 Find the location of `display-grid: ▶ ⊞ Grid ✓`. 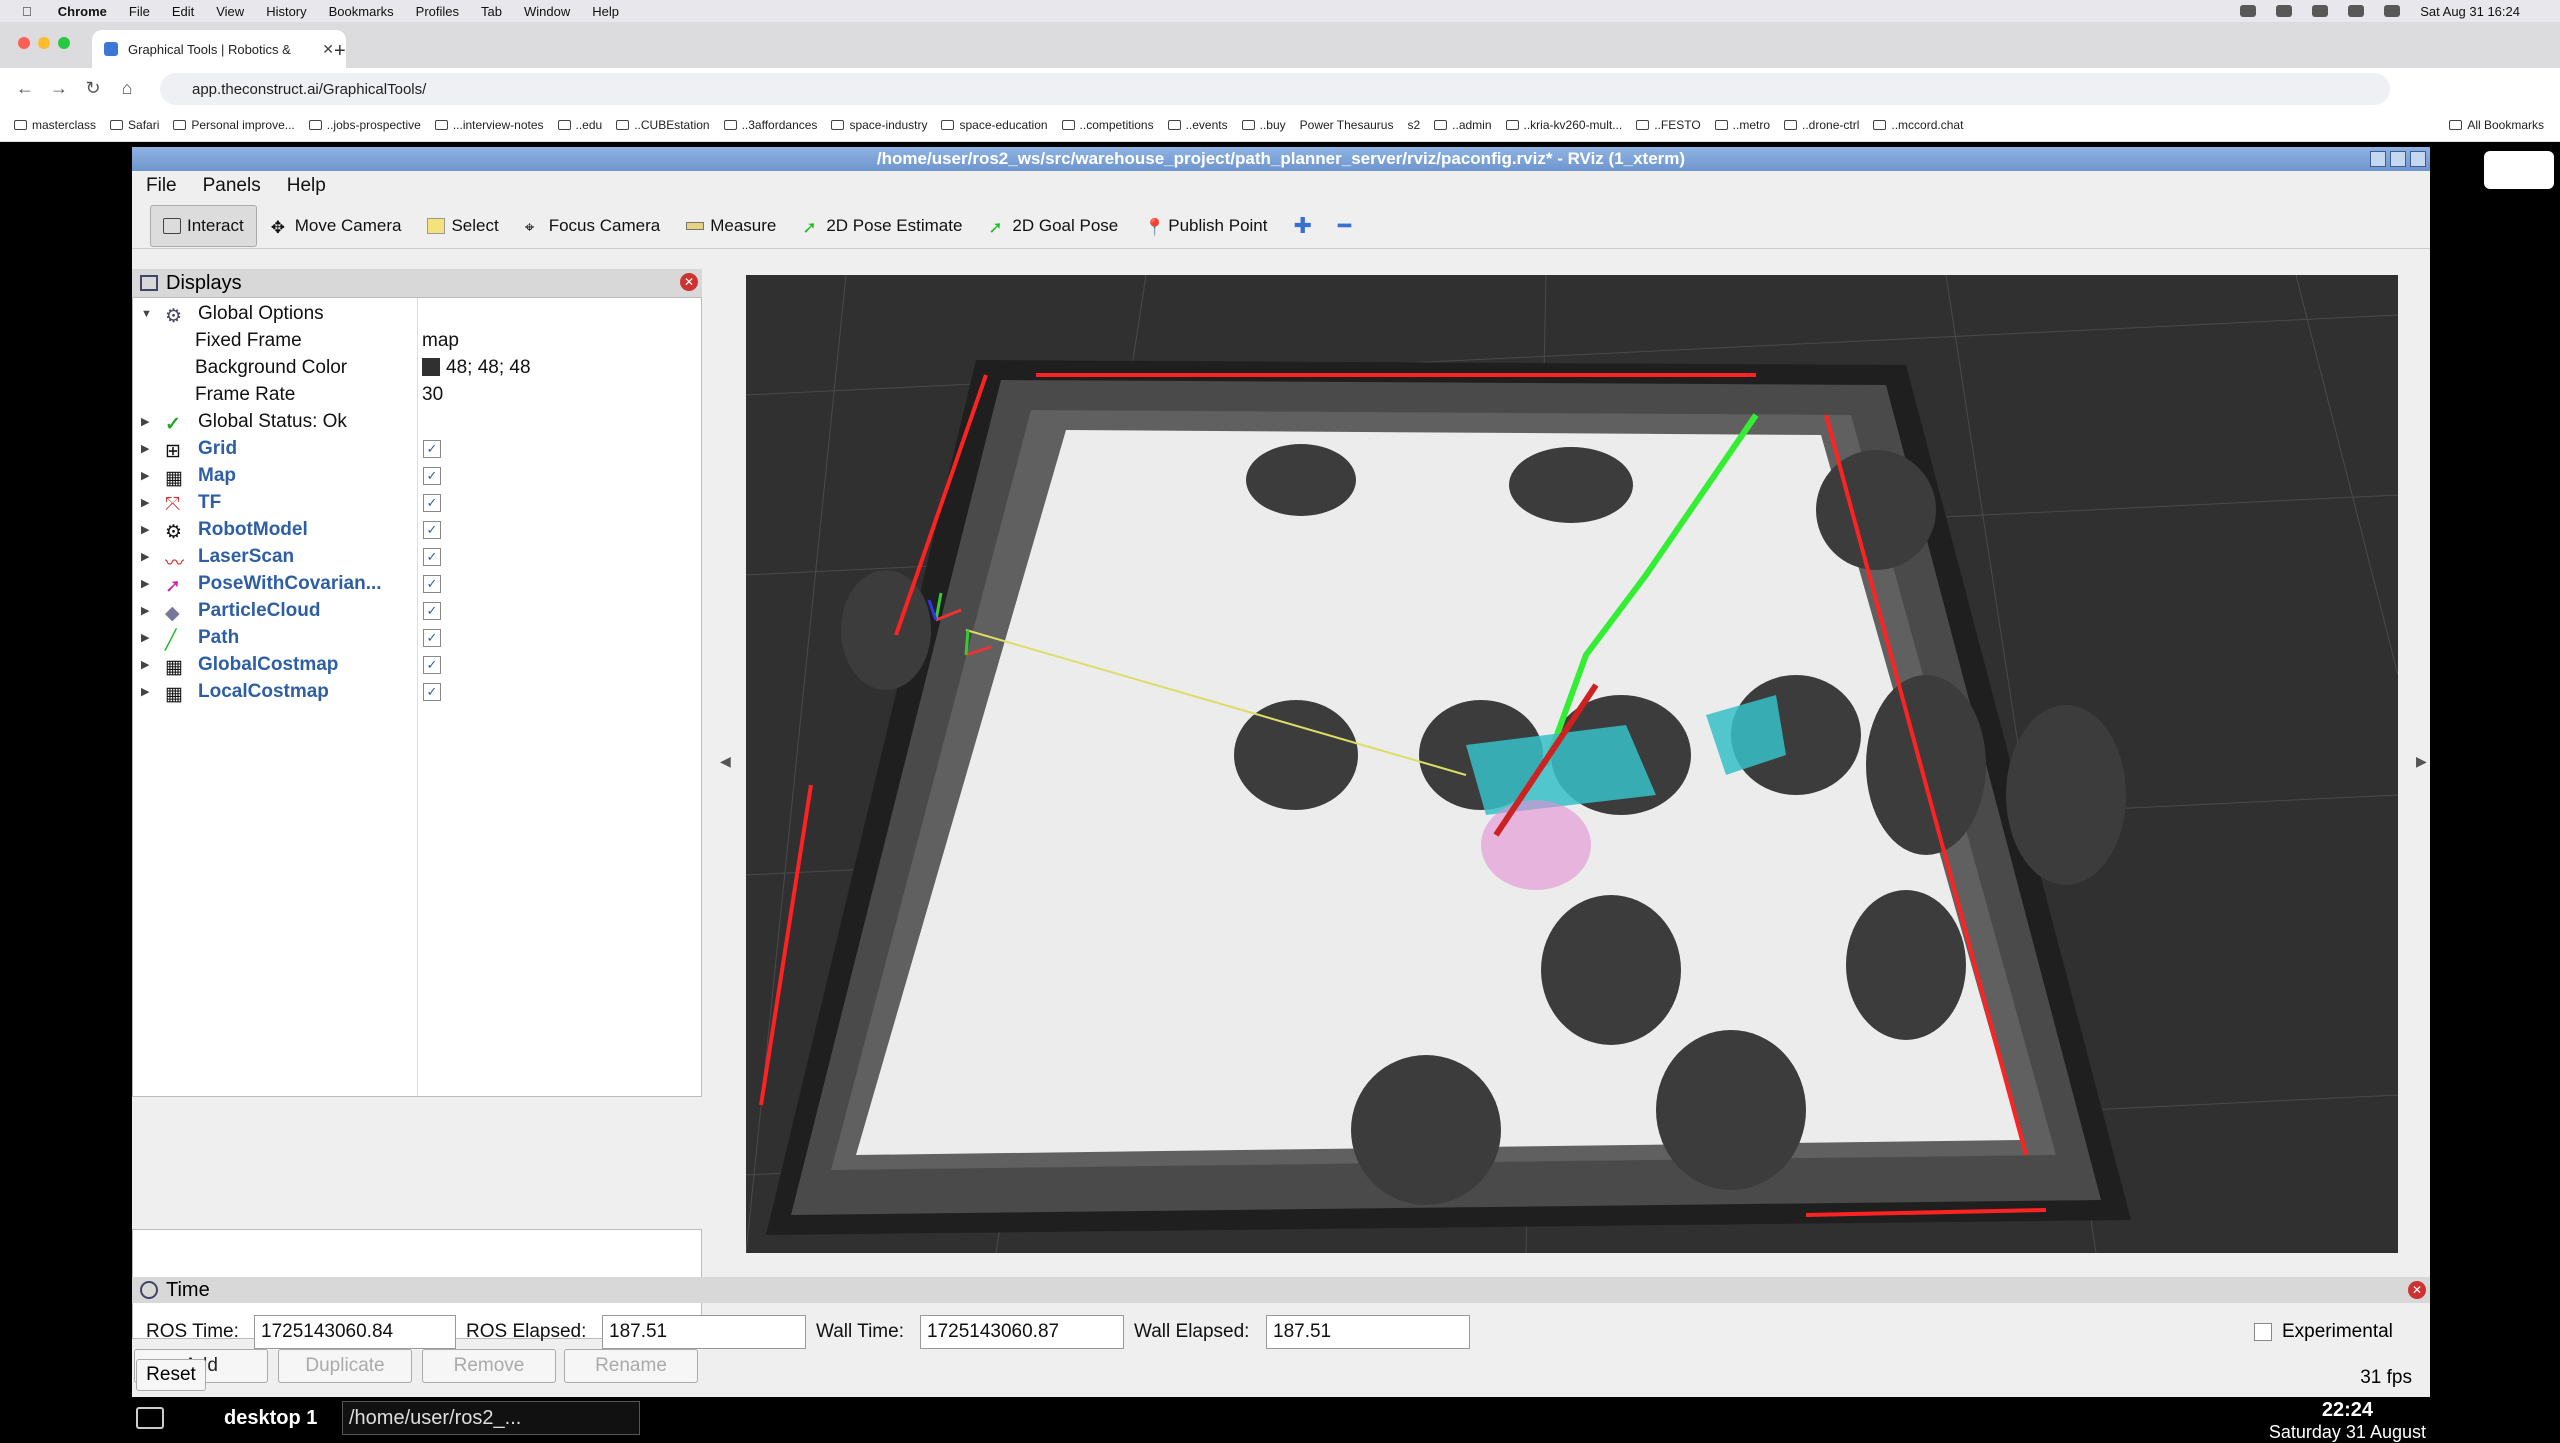

display-grid: ▶ ⊞ Grid ✓ is located at coordinates (418, 448).